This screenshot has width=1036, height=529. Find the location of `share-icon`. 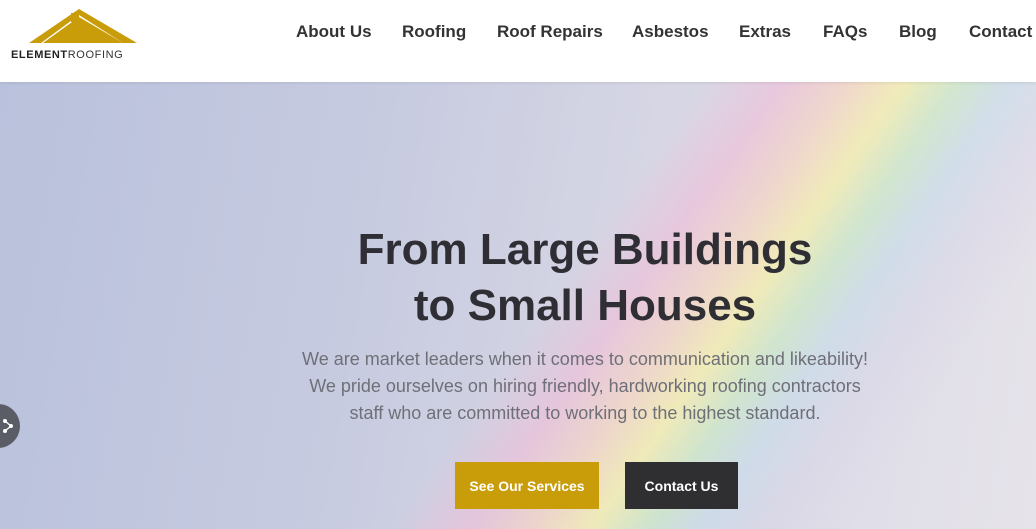

share-icon is located at coordinates (8, 426).